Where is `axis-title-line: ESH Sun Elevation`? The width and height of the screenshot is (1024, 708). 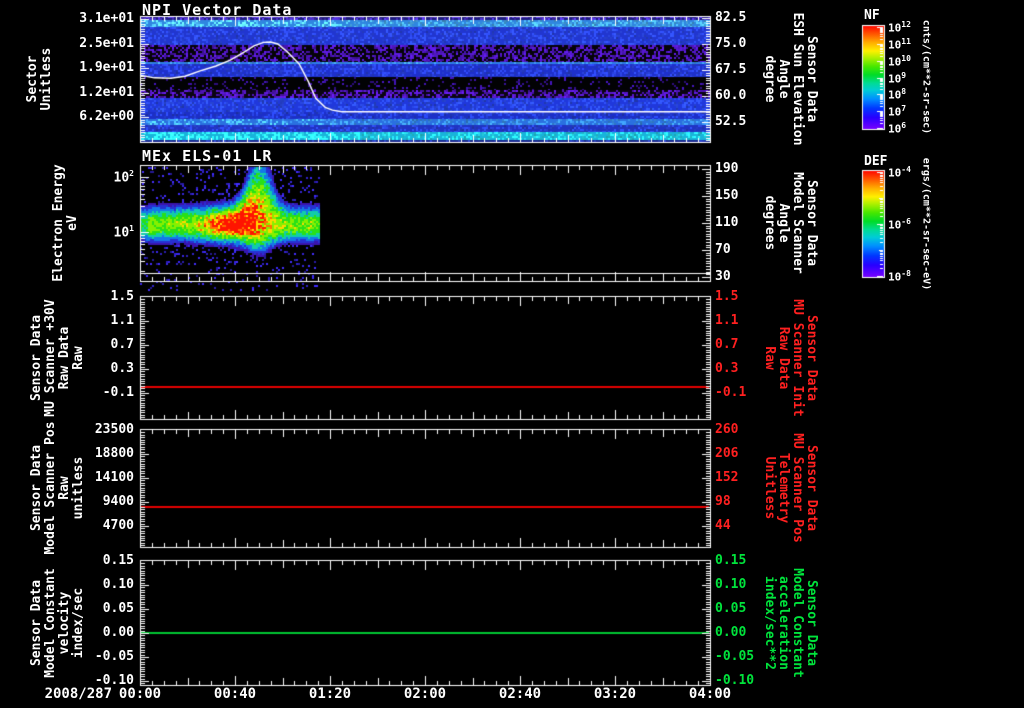 axis-title-line: ESH Sun Elevation is located at coordinates (797, 79).